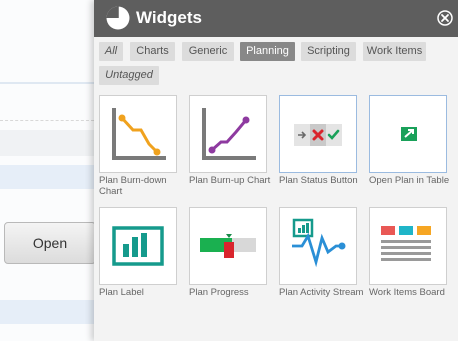 Image resolution: width=458 pixels, height=341 pixels. I want to click on widget-plan-progress: Plan Progress, so click(228, 252).